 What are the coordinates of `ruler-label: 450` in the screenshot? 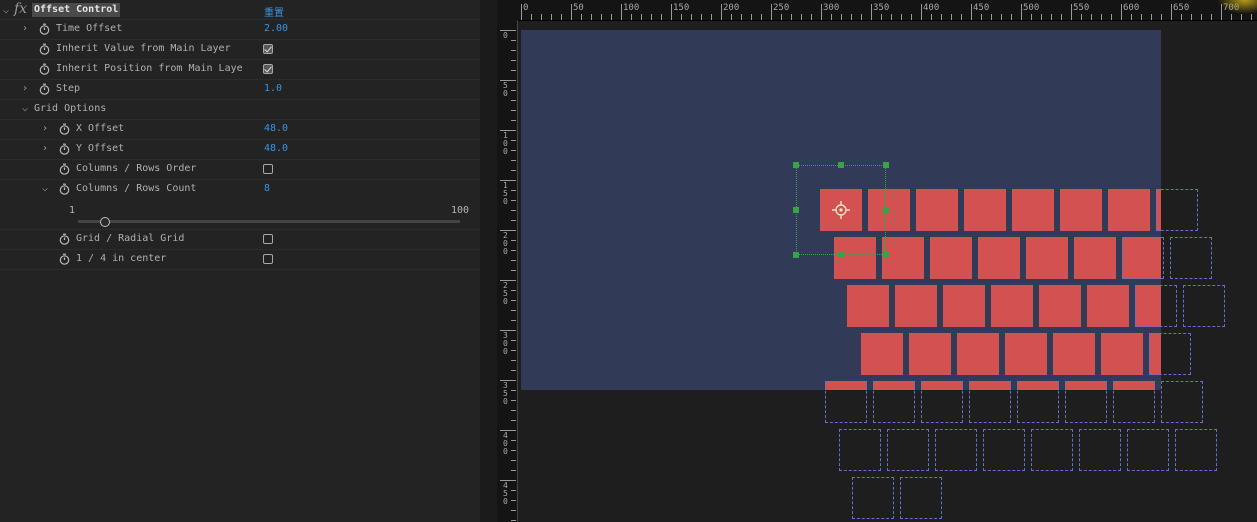 It's located at (505, 493).